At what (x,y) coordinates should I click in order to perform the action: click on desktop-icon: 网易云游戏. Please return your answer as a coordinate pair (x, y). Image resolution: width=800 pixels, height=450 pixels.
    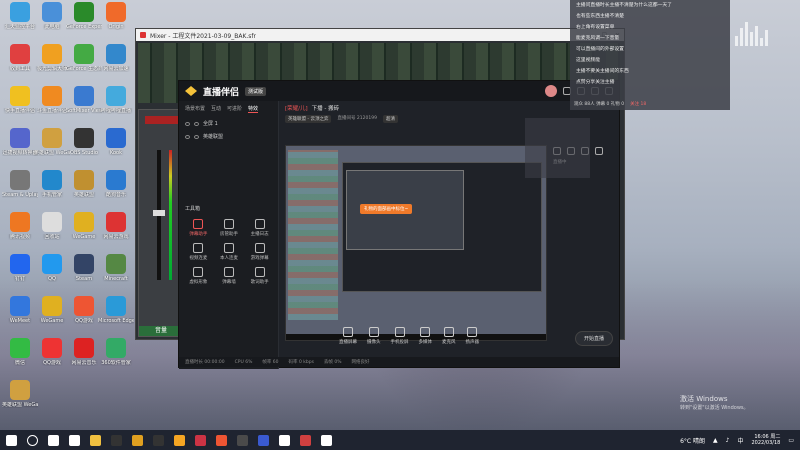
    Looking at the image, I should click on (116, 226).